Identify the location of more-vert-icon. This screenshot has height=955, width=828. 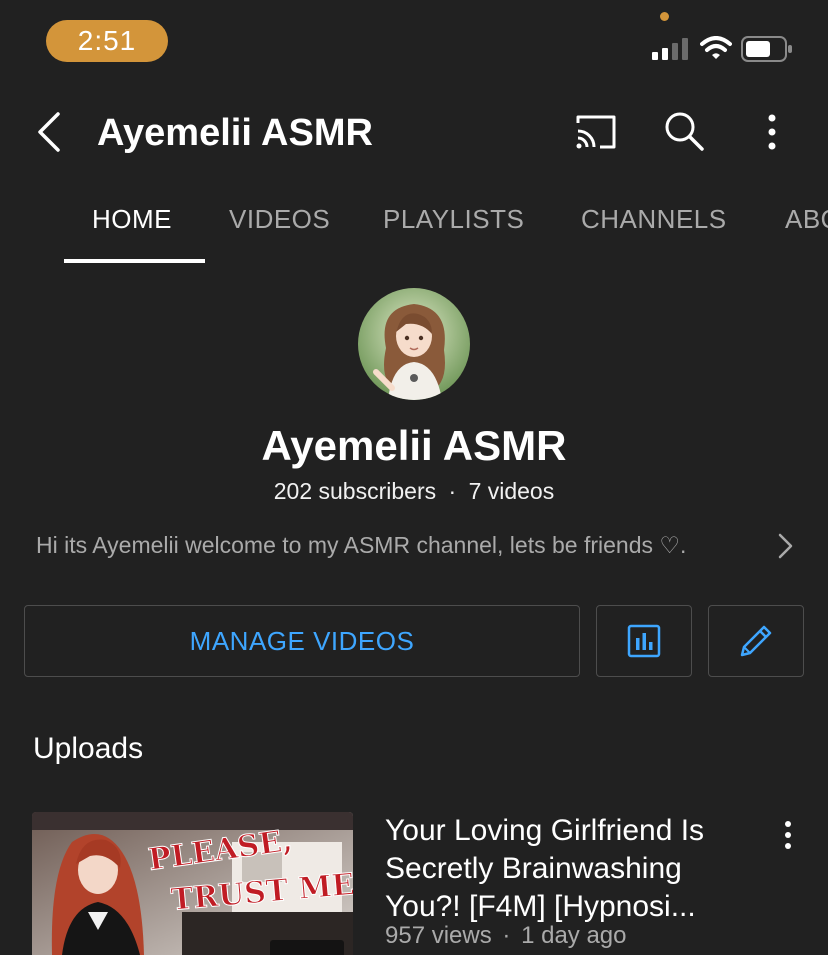
(772, 132).